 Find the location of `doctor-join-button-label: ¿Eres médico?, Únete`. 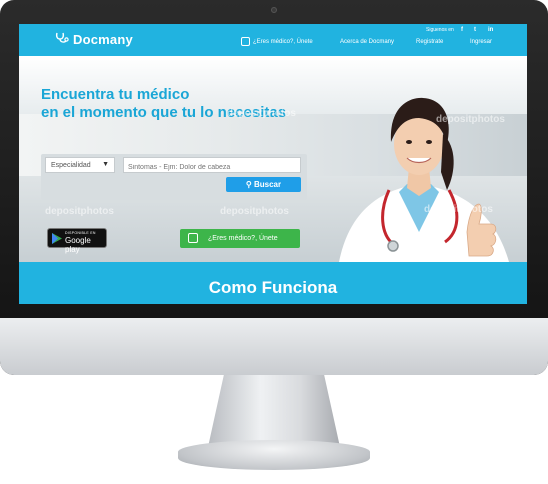

doctor-join-button-label: ¿Eres médico?, Únete is located at coordinates (243, 238).